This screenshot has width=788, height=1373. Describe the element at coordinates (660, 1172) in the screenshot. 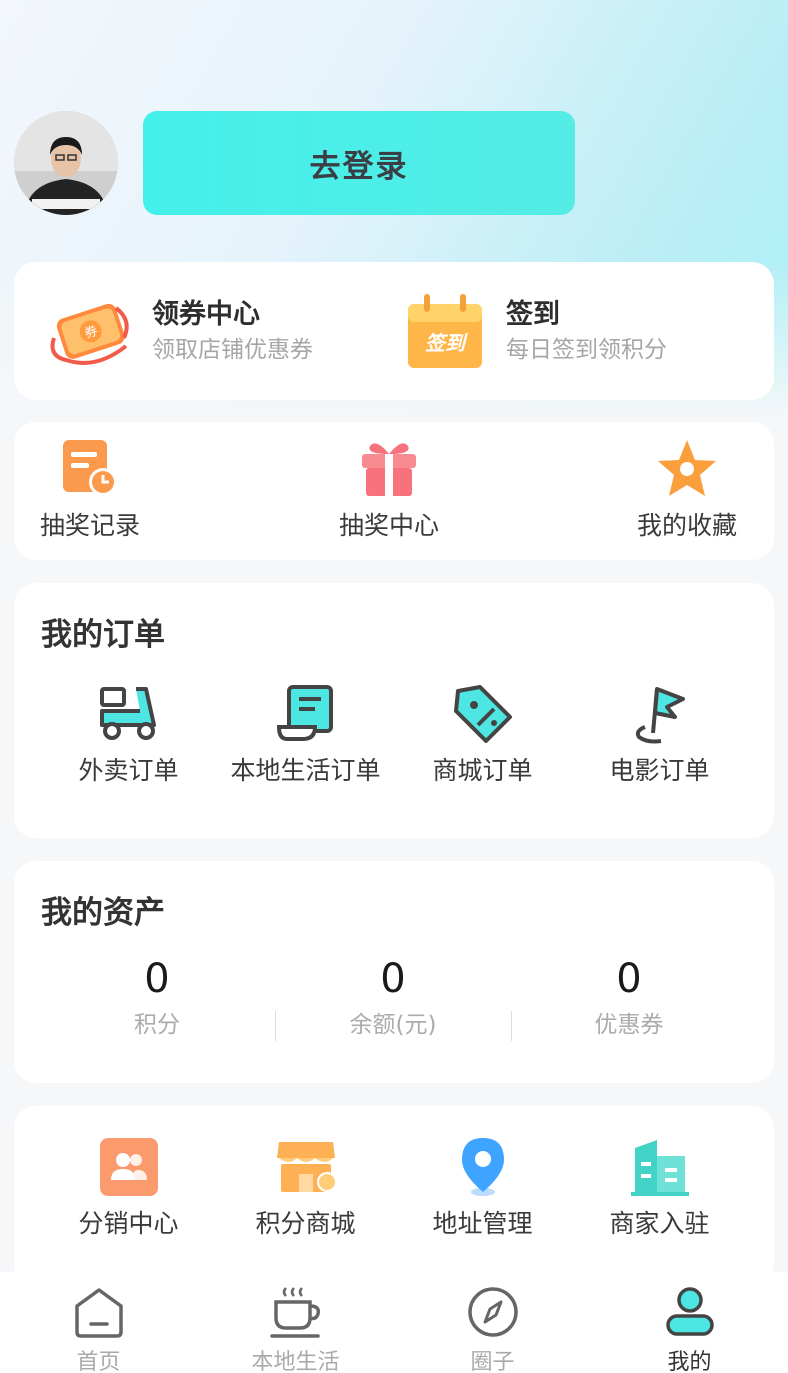

I see `building-icon` at that location.